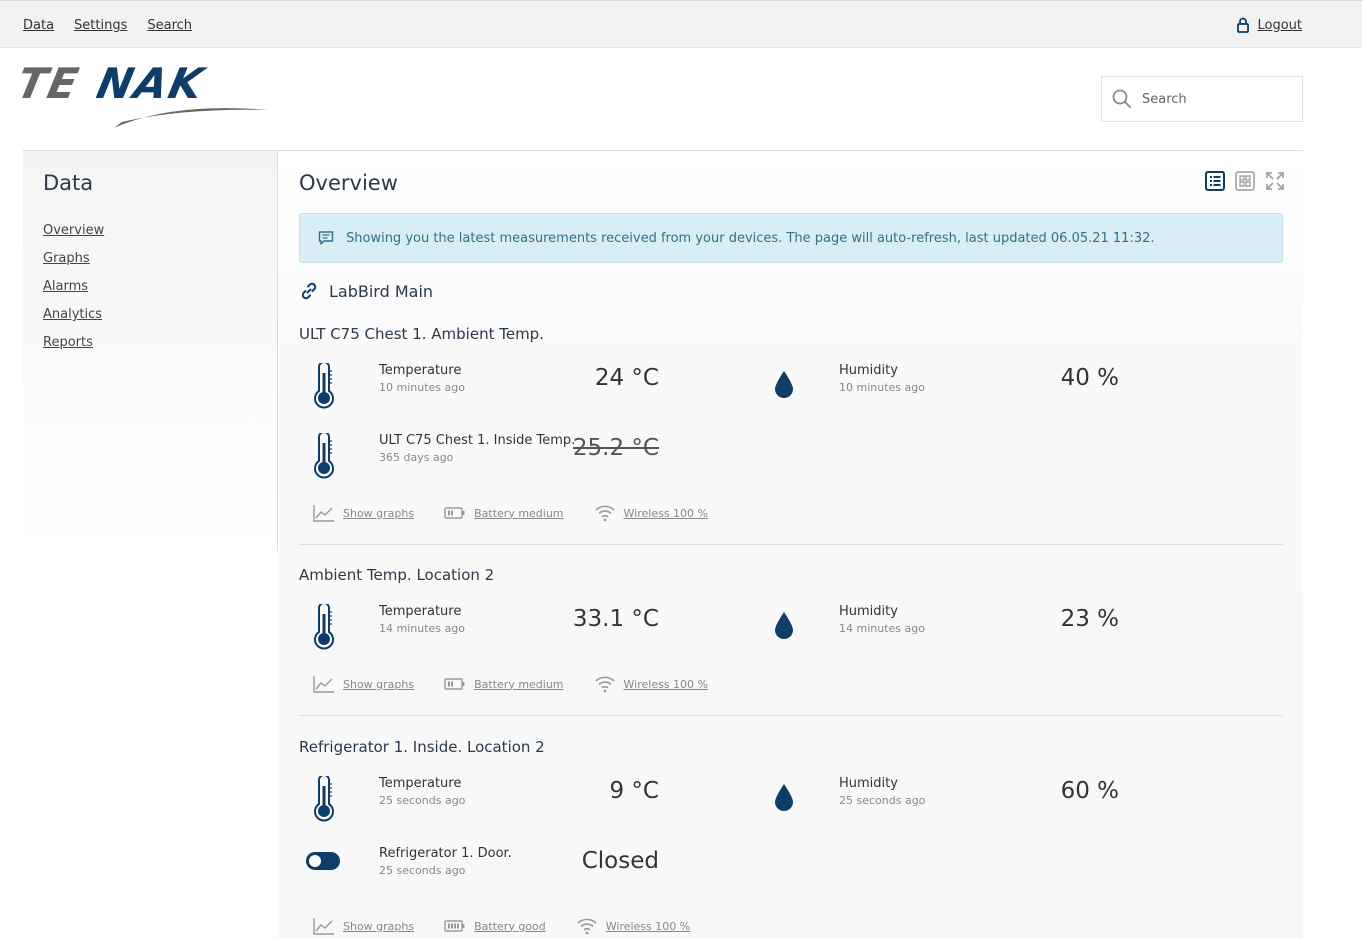  I want to click on list-view-icon, so click(1215, 181).